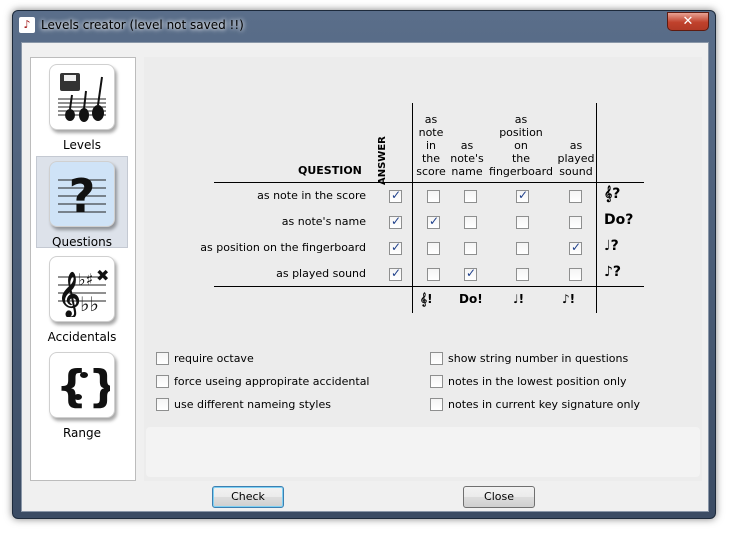 Image resolution: width=736 pixels, height=536 pixels. Describe the element at coordinates (272, 381) in the screenshot. I see `option-label: force useing appropirate accidental` at that location.